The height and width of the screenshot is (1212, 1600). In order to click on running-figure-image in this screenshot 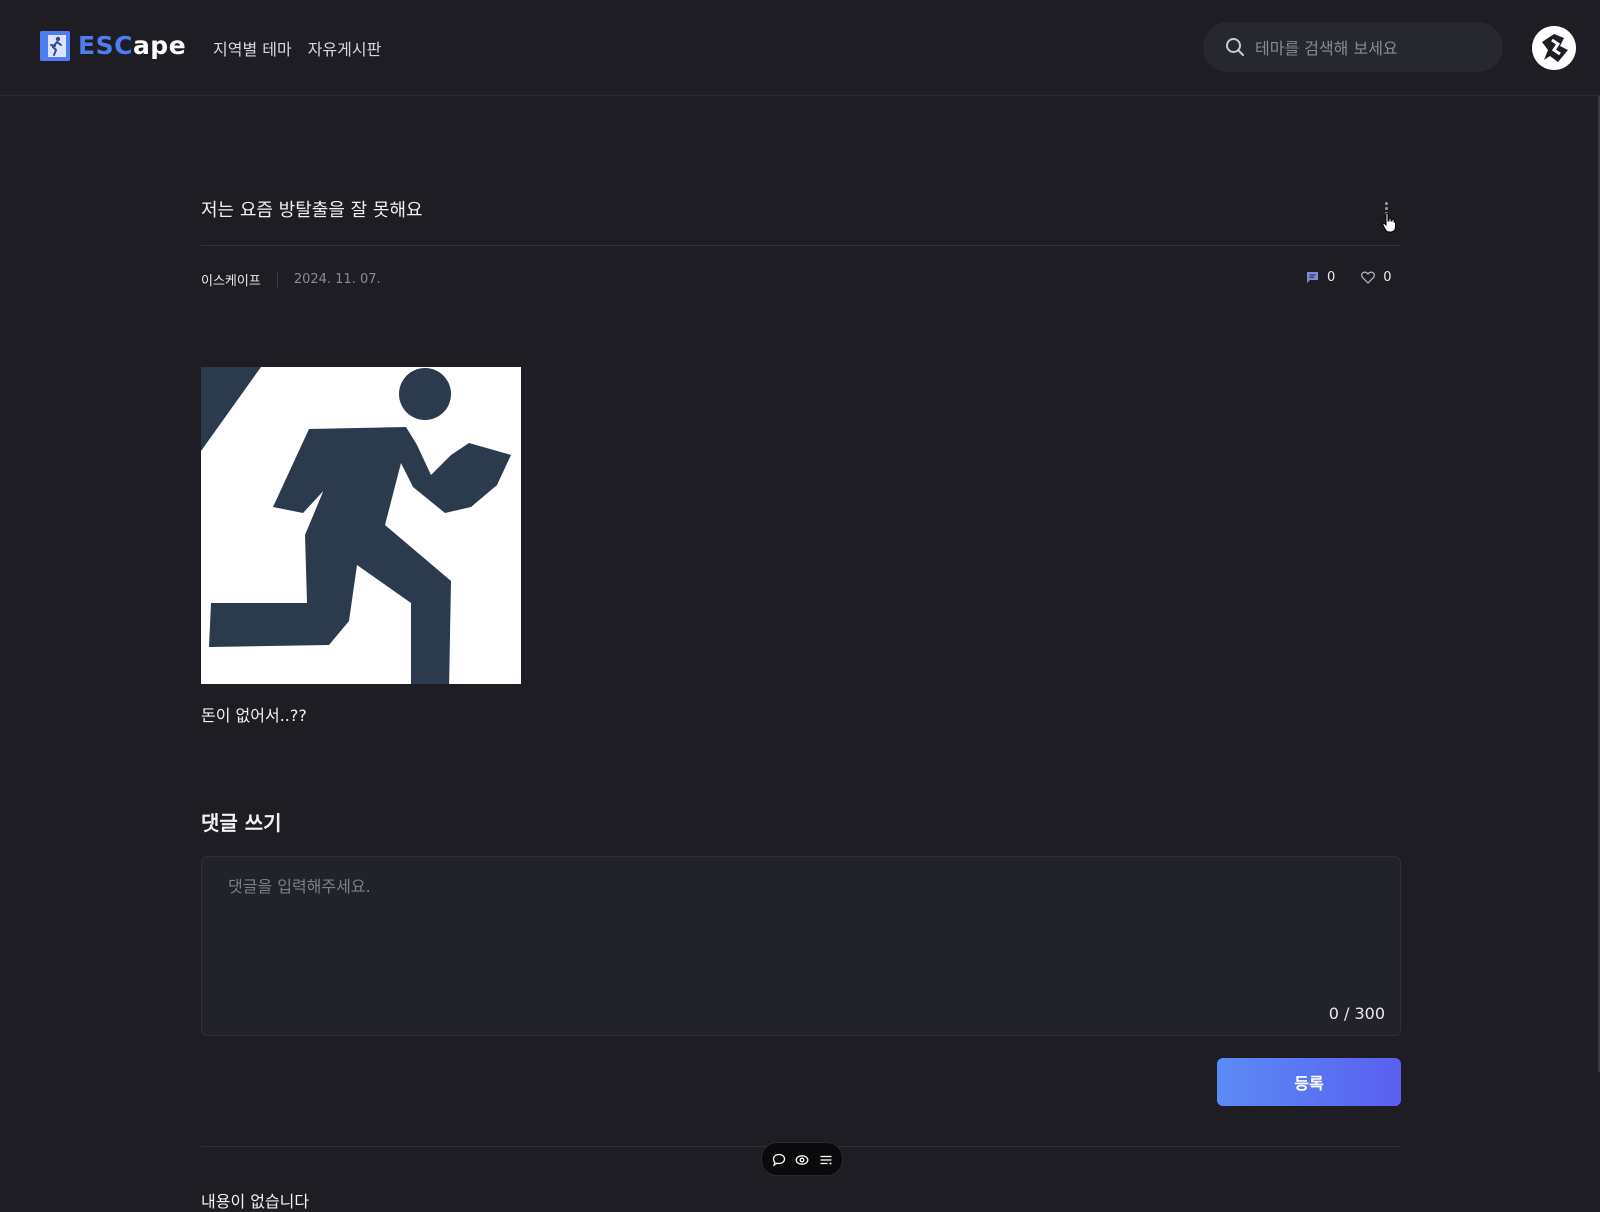, I will do `click(361, 525)`.